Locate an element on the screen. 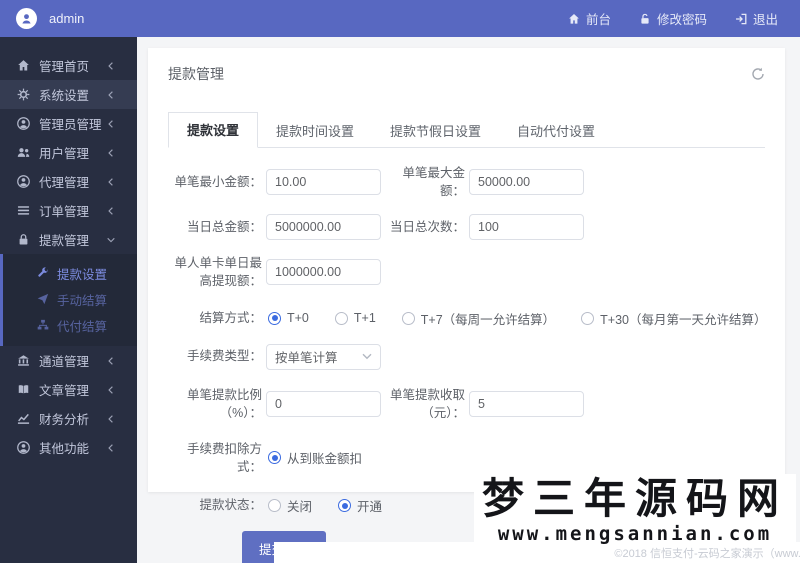 The width and height of the screenshot is (800, 563). caret-down-icon is located at coordinates (367, 356).